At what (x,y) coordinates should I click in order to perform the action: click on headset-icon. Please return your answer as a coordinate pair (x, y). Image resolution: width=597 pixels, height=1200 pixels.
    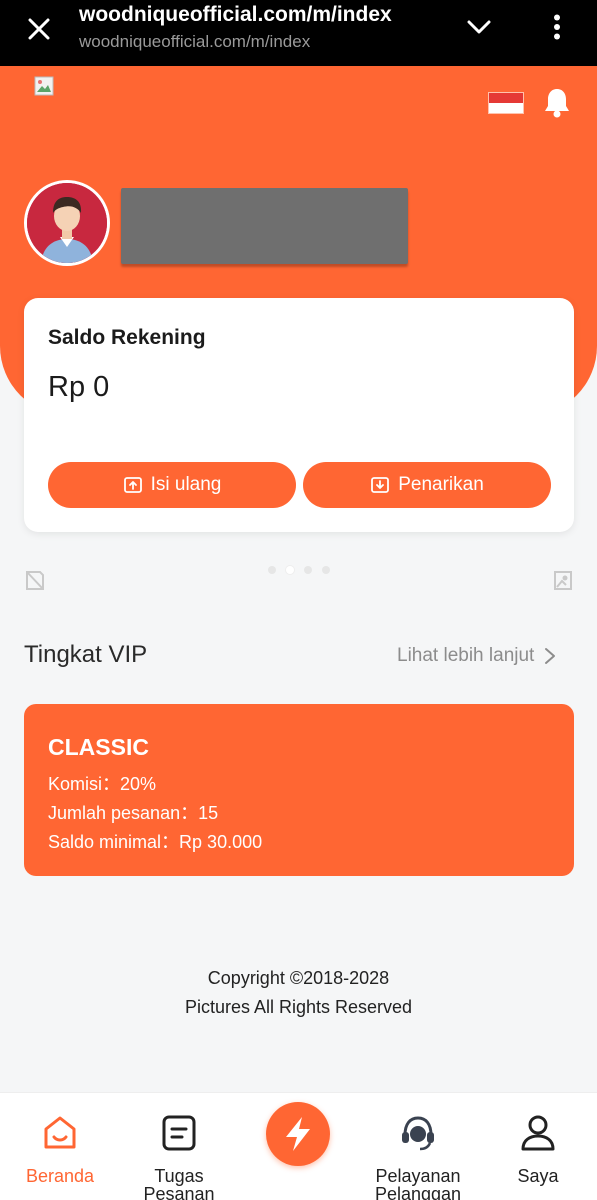
    Looking at the image, I should click on (418, 1133).